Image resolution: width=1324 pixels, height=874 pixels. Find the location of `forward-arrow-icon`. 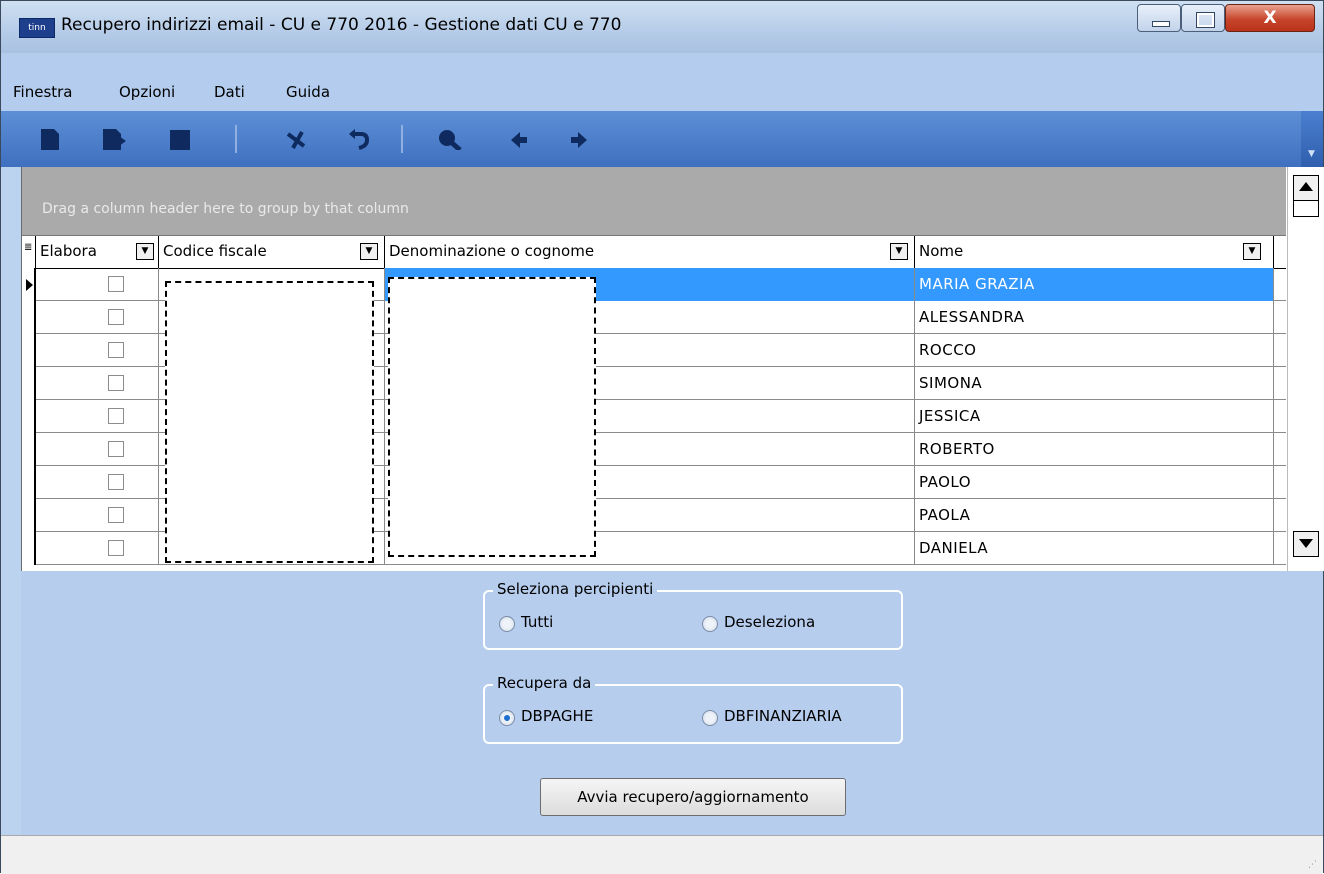

forward-arrow-icon is located at coordinates (579, 139).